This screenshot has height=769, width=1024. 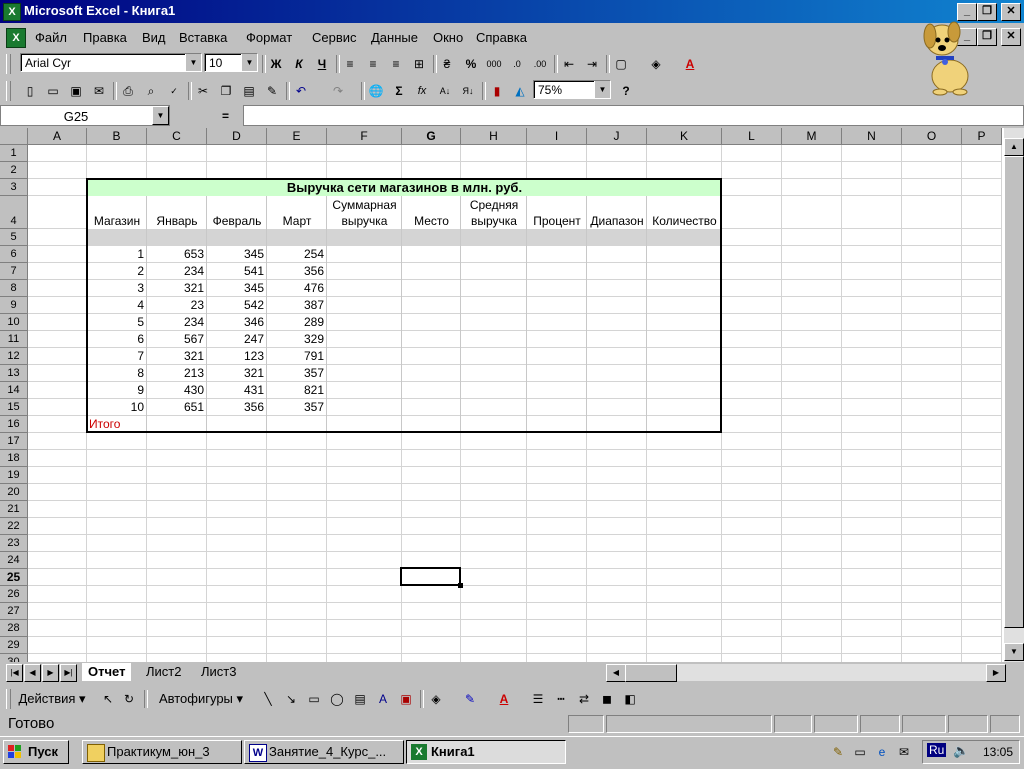 What do you see at coordinates (301, 91) in the screenshot?
I see `undo-icon: ↶` at bounding box center [301, 91].